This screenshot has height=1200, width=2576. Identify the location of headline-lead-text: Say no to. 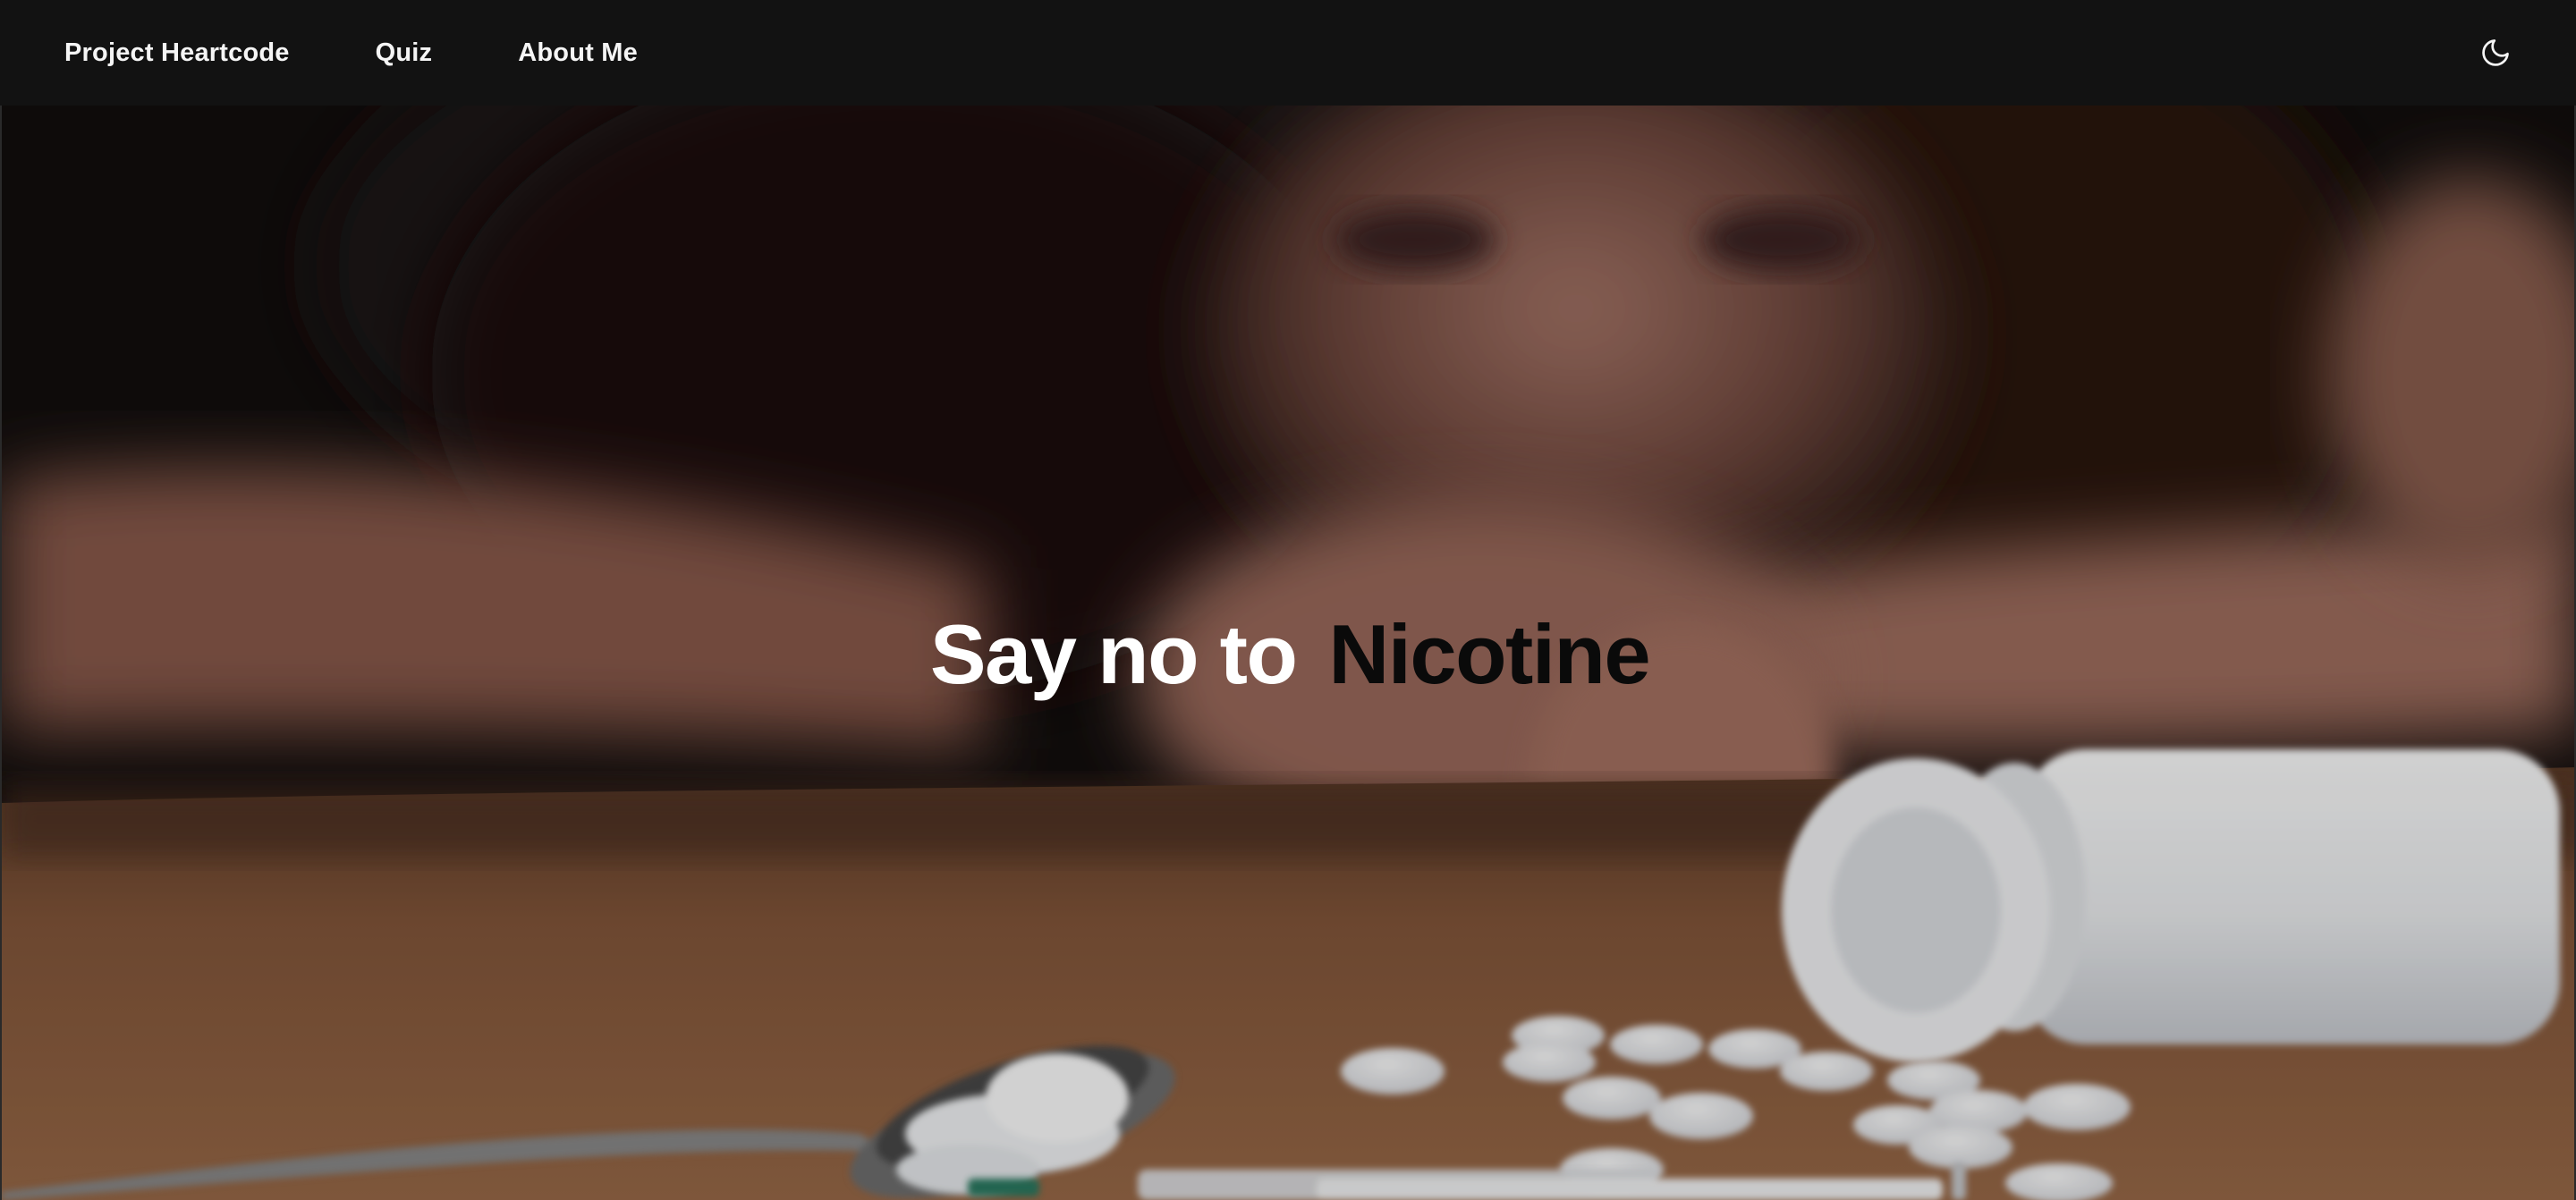
(1113, 654).